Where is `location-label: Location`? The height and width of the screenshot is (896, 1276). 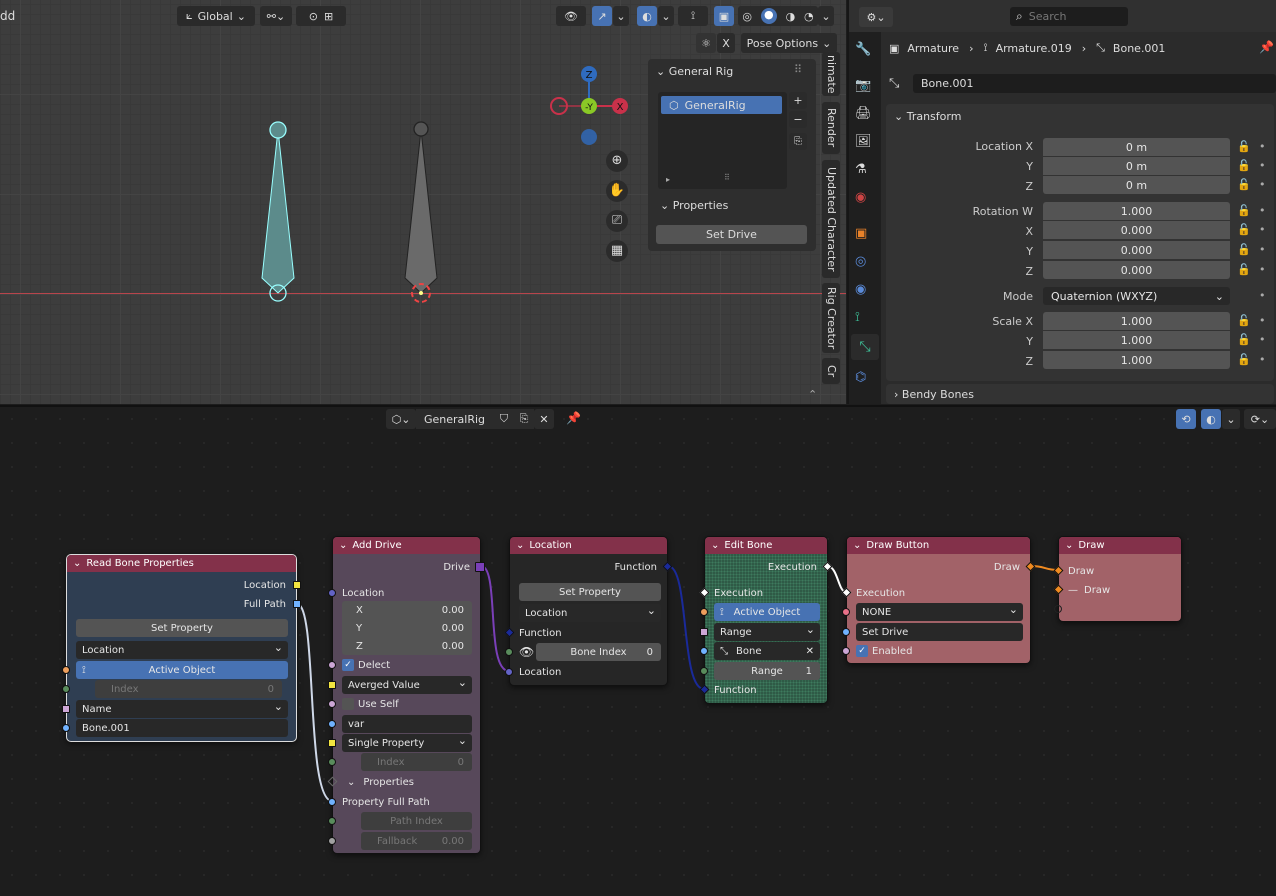
location-label: Location is located at coordinates (363, 593).